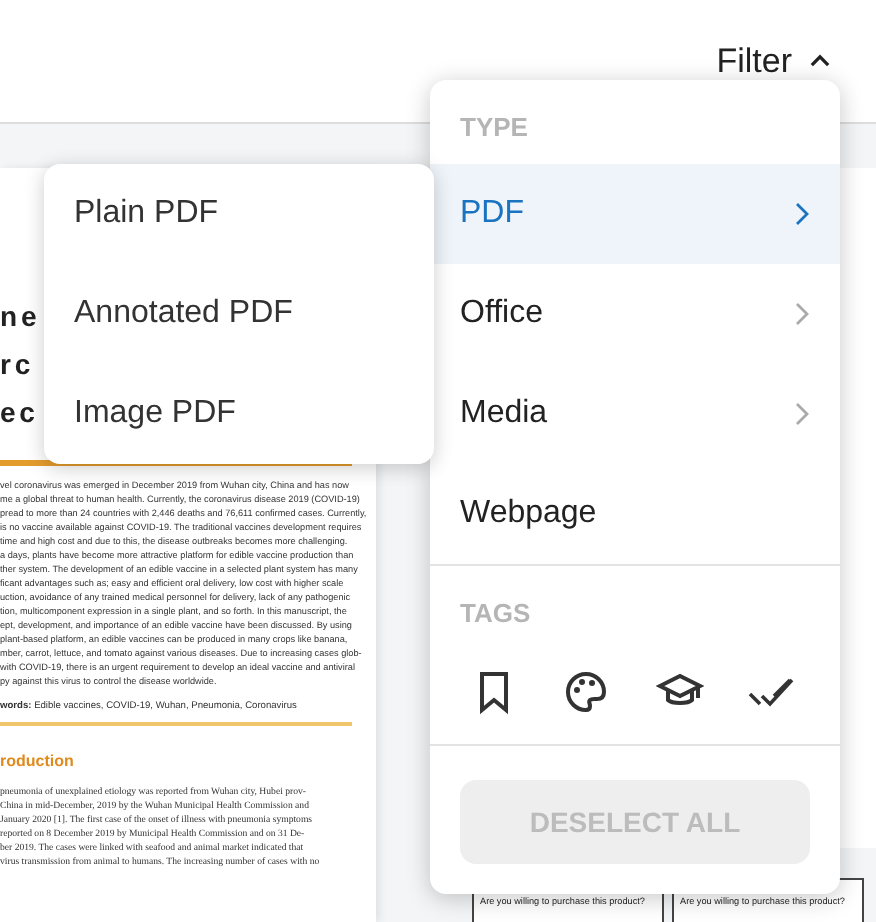  I want to click on menu-item: Office, so click(635, 313).